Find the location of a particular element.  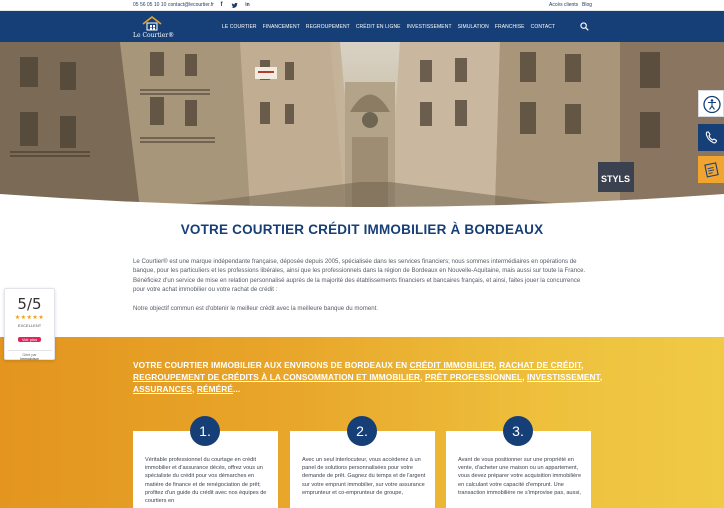

step-number-badge: 1. is located at coordinates (205, 431).